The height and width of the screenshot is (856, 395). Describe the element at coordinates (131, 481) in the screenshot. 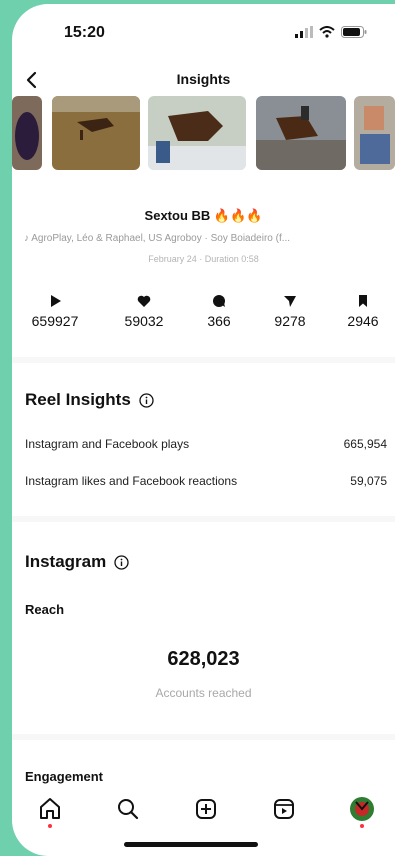

I see `insight-label: Instagram likes and Facebook reactions` at that location.